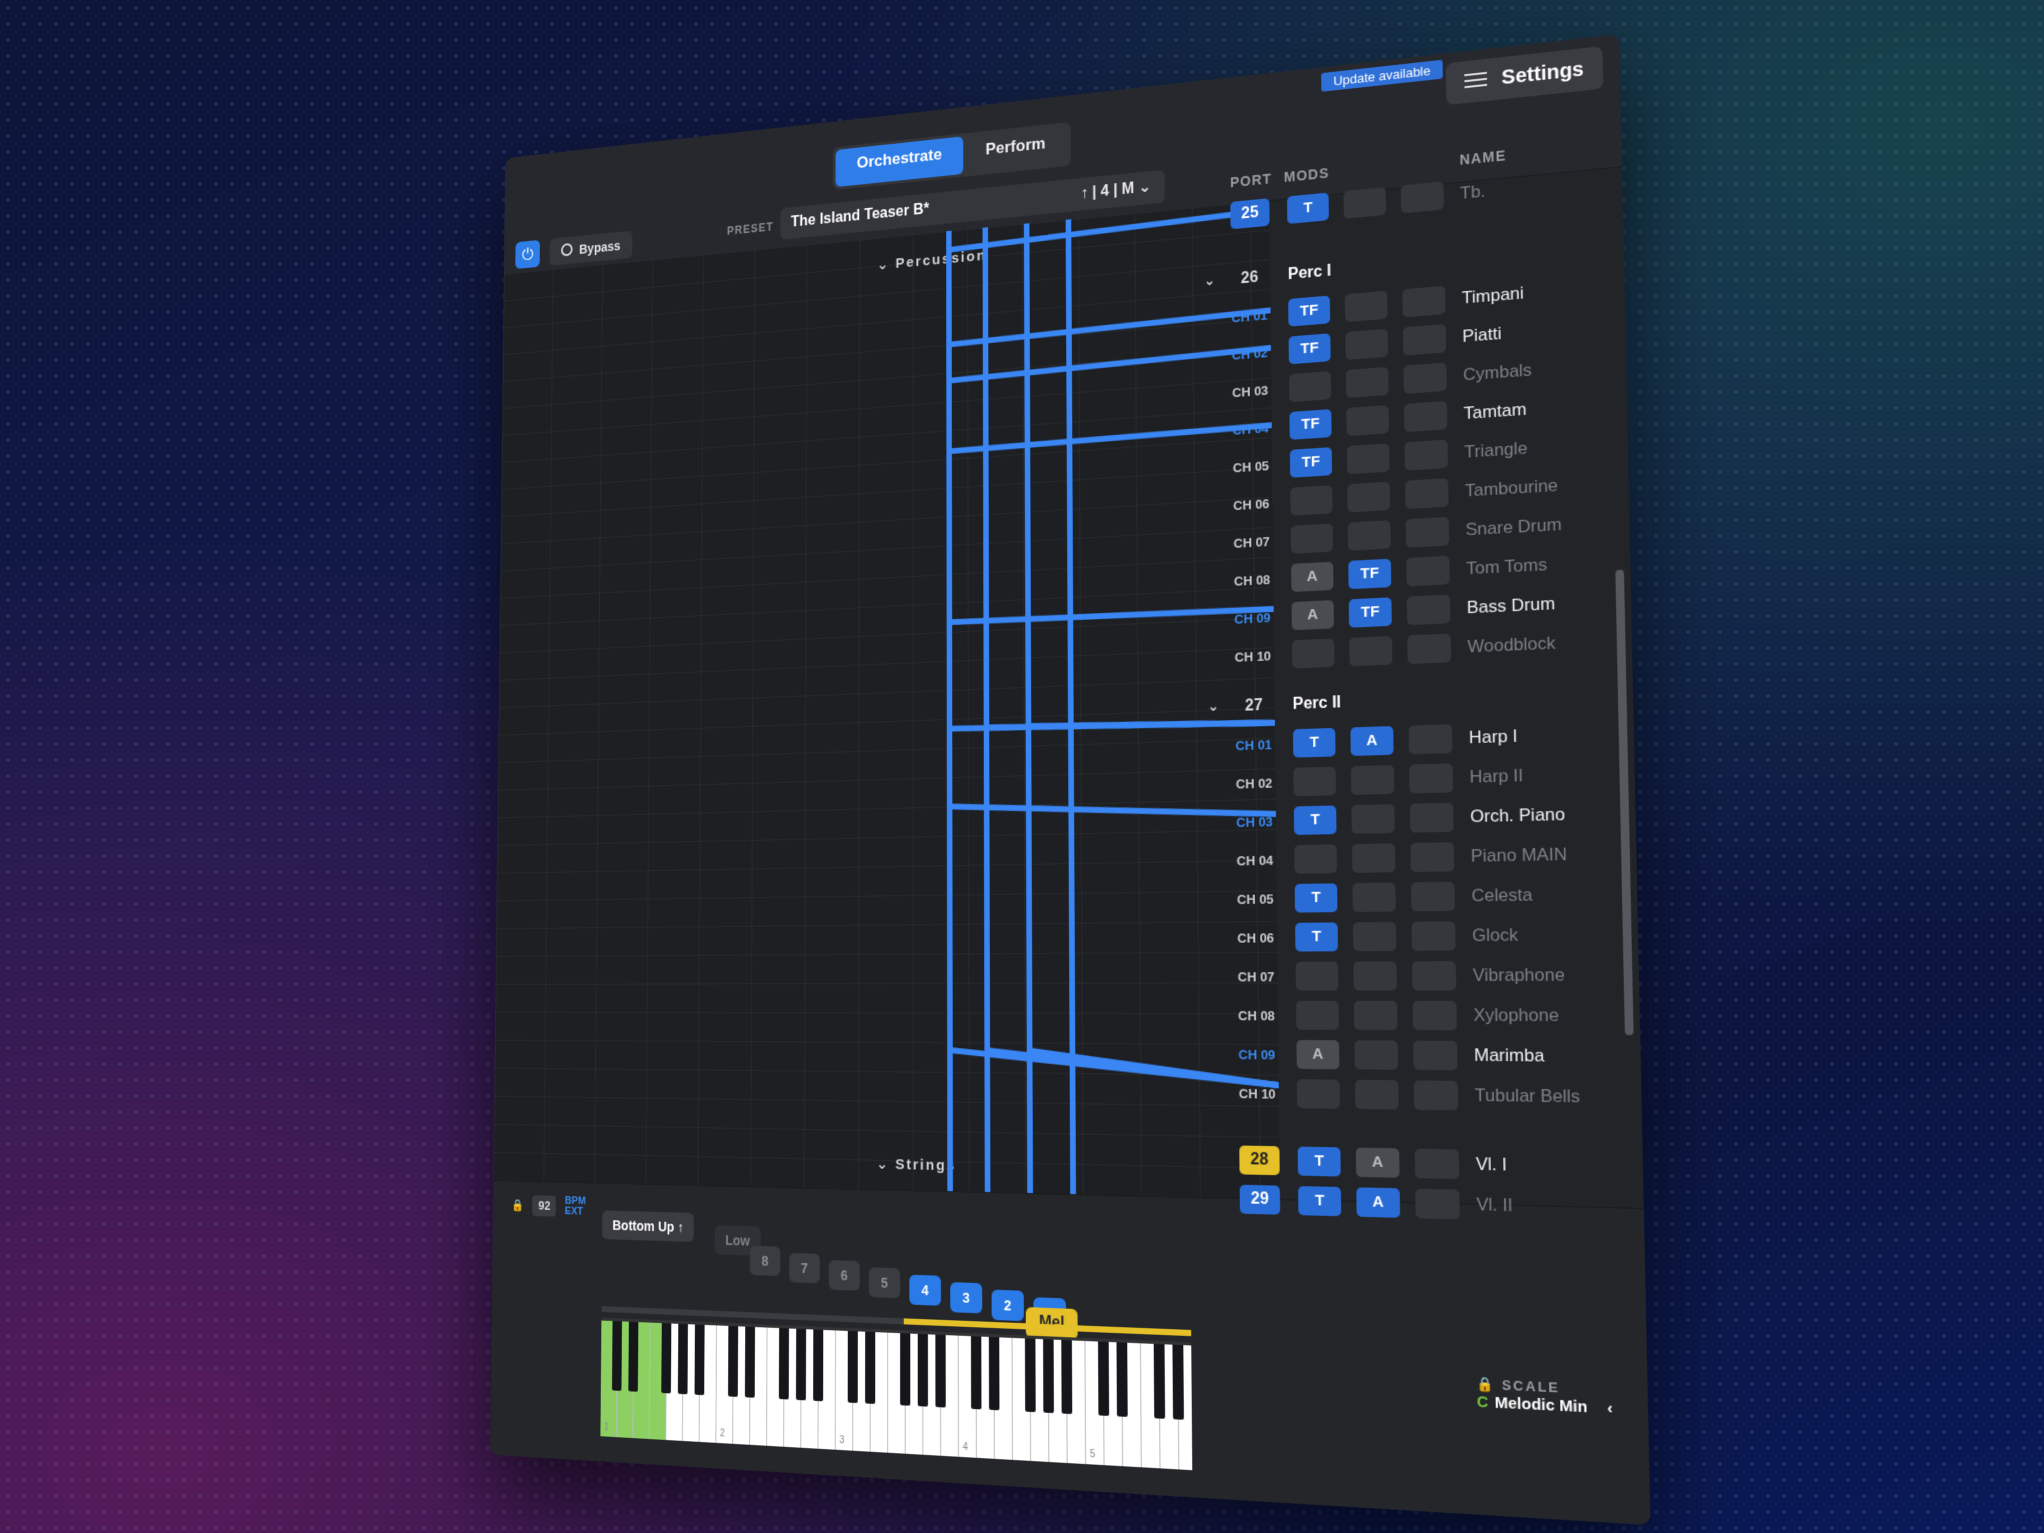 The height and width of the screenshot is (1533, 2044). Describe the element at coordinates (925, 1290) in the screenshot. I see `octave-button: 4` at that location.